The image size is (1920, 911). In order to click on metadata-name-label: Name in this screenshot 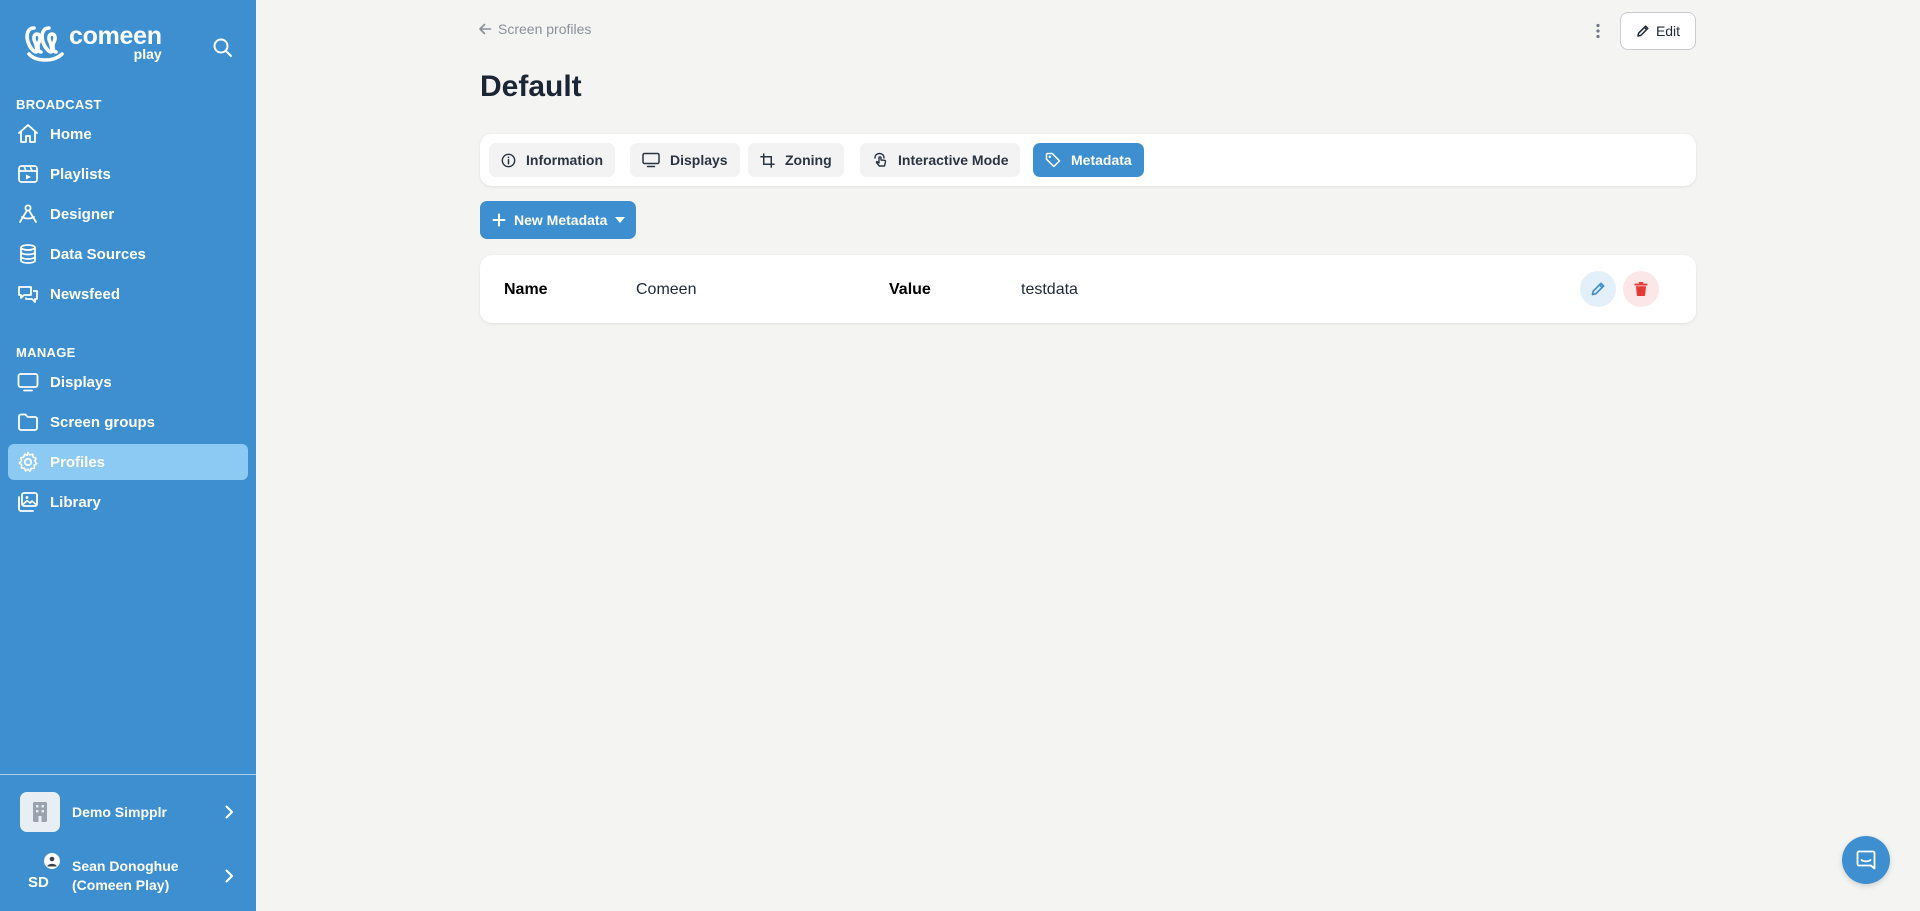, I will do `click(526, 289)`.